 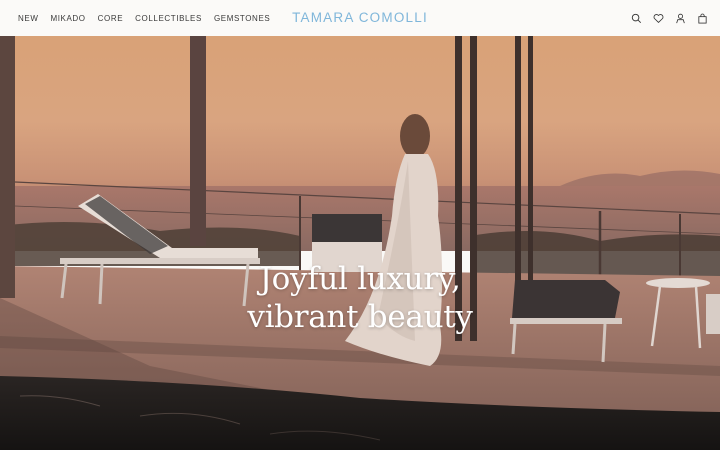 What do you see at coordinates (67, 18) in the screenshot?
I see `nav-item-mikado: MIKADO` at bounding box center [67, 18].